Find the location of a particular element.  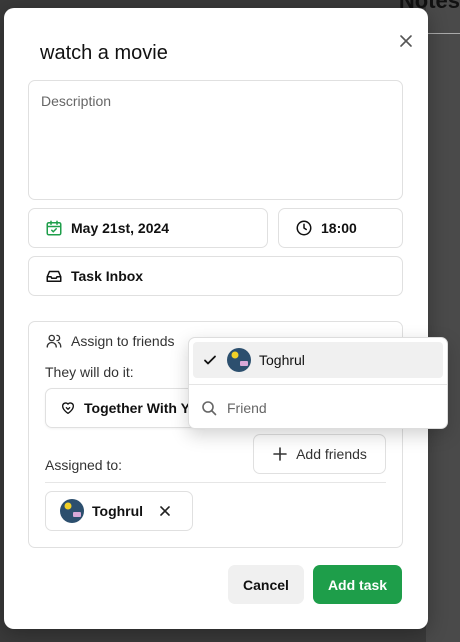

clock-icon is located at coordinates (304, 228).